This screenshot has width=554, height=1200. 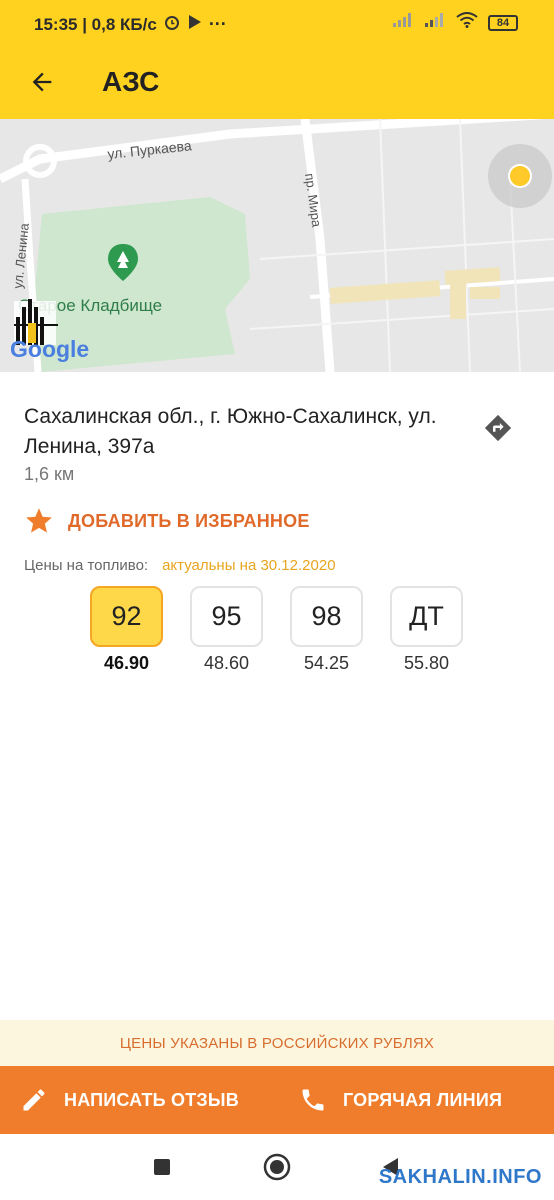 I want to click on fuel-option-95: 95 48.60, so click(x=226, y=630).